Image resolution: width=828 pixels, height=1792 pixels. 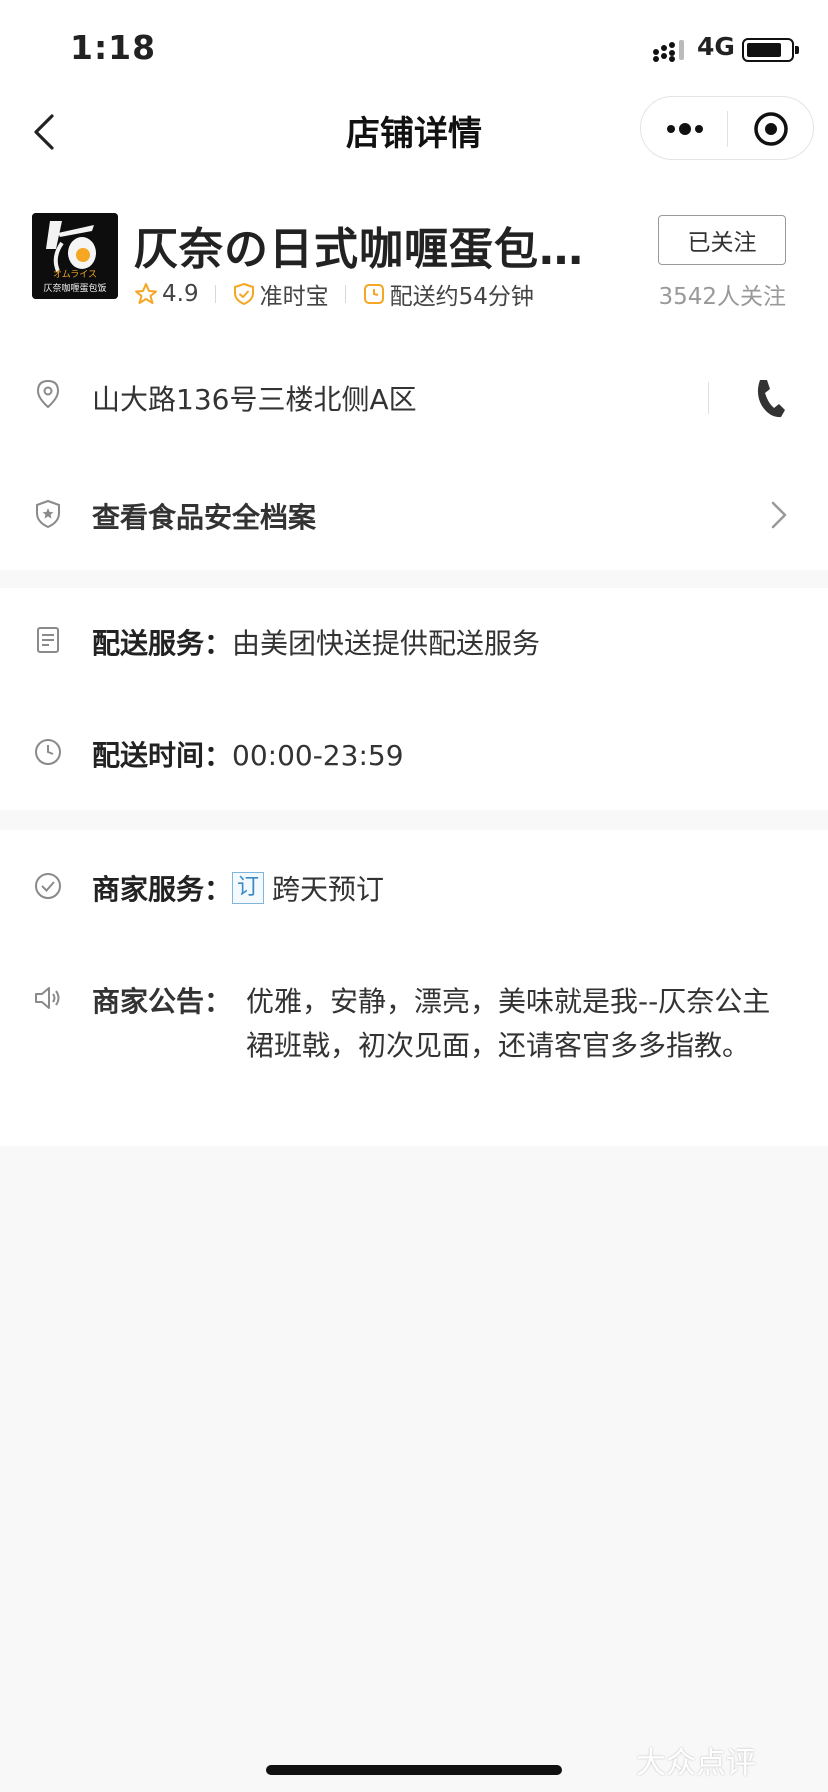 I want to click on merchant-service-row: 商家服务：订跨天预订, so click(x=414, y=890).